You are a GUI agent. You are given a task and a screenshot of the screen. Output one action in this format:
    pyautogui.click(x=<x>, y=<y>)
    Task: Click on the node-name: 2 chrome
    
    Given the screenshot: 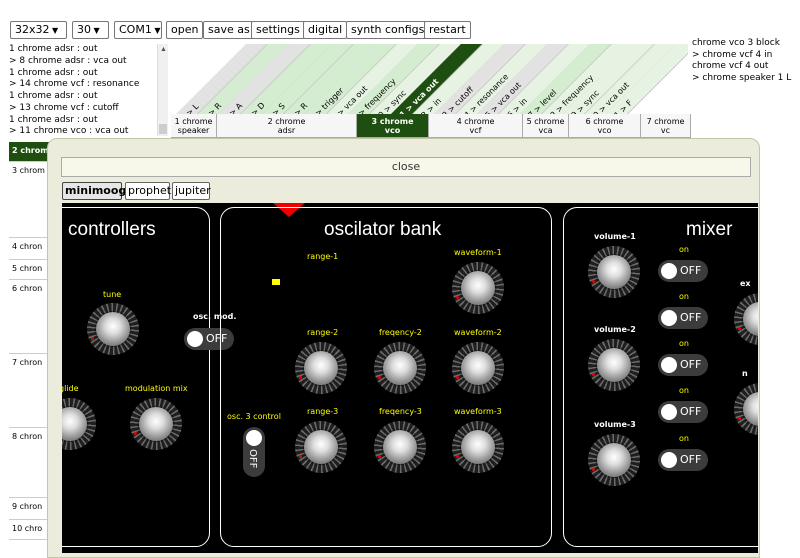 What is the action you would take?
    pyautogui.click(x=286, y=121)
    